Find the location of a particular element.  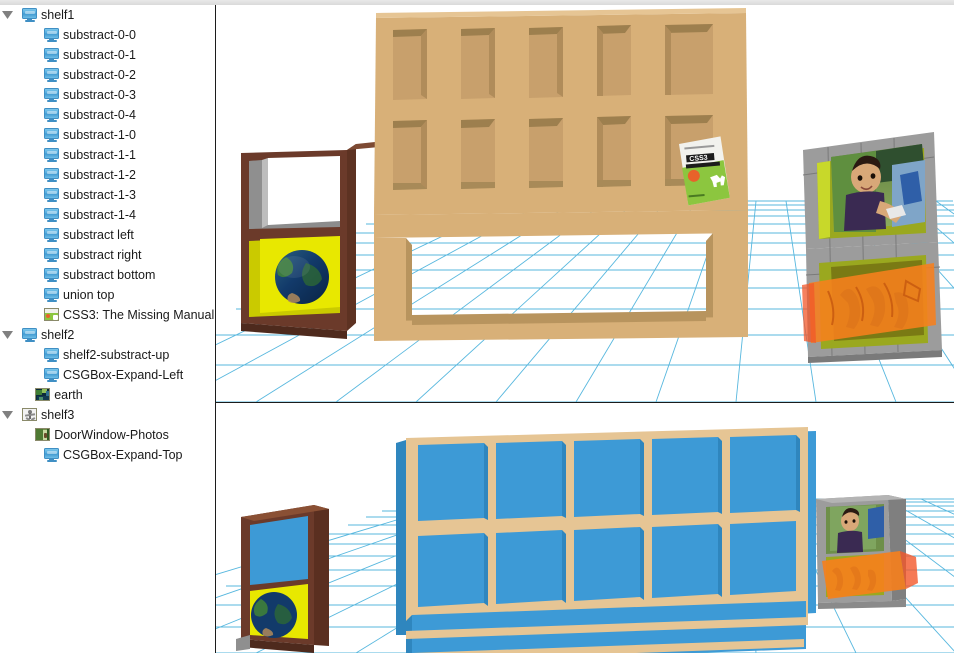

tree-item-label: shelf3 is located at coordinates (58, 415).